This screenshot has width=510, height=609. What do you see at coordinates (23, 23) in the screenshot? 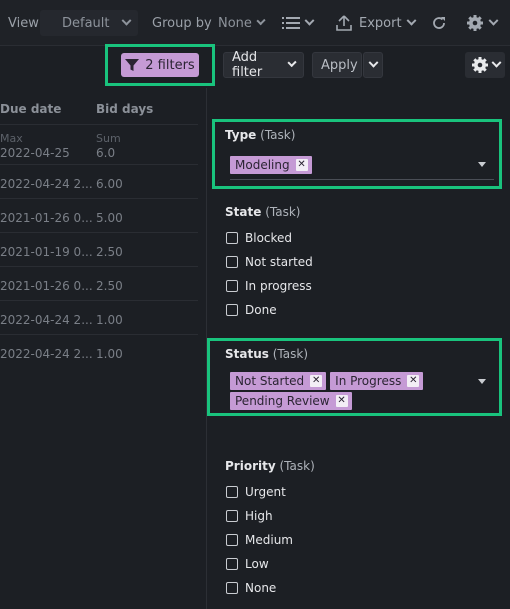
I see `view-label: View` at bounding box center [23, 23].